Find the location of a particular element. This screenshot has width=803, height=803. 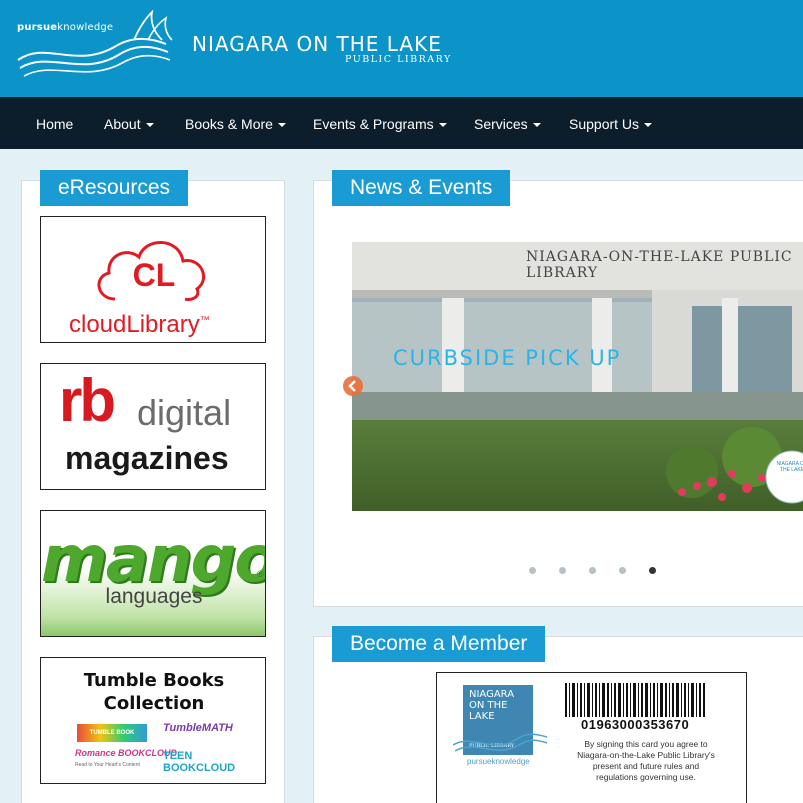

nav-item-support-us: Support Us is located at coordinates (611, 124).